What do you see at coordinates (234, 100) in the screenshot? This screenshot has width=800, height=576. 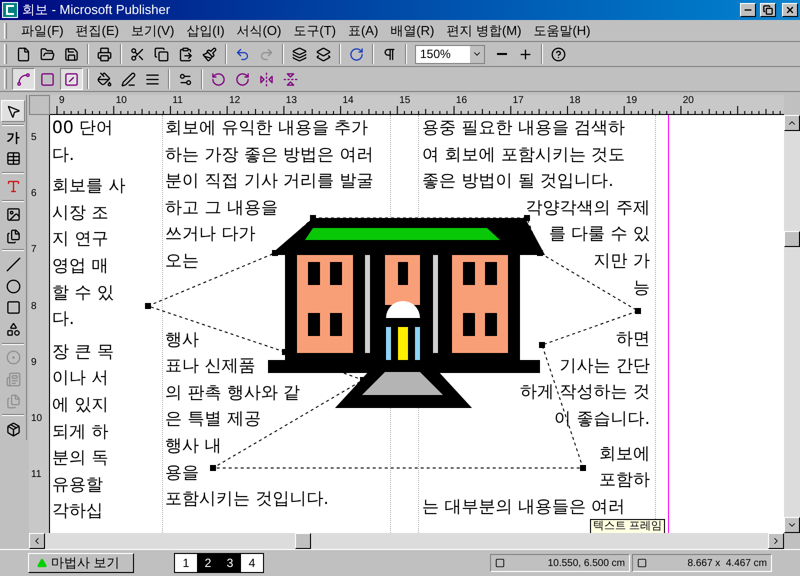 I see `ruler-number: 12` at bounding box center [234, 100].